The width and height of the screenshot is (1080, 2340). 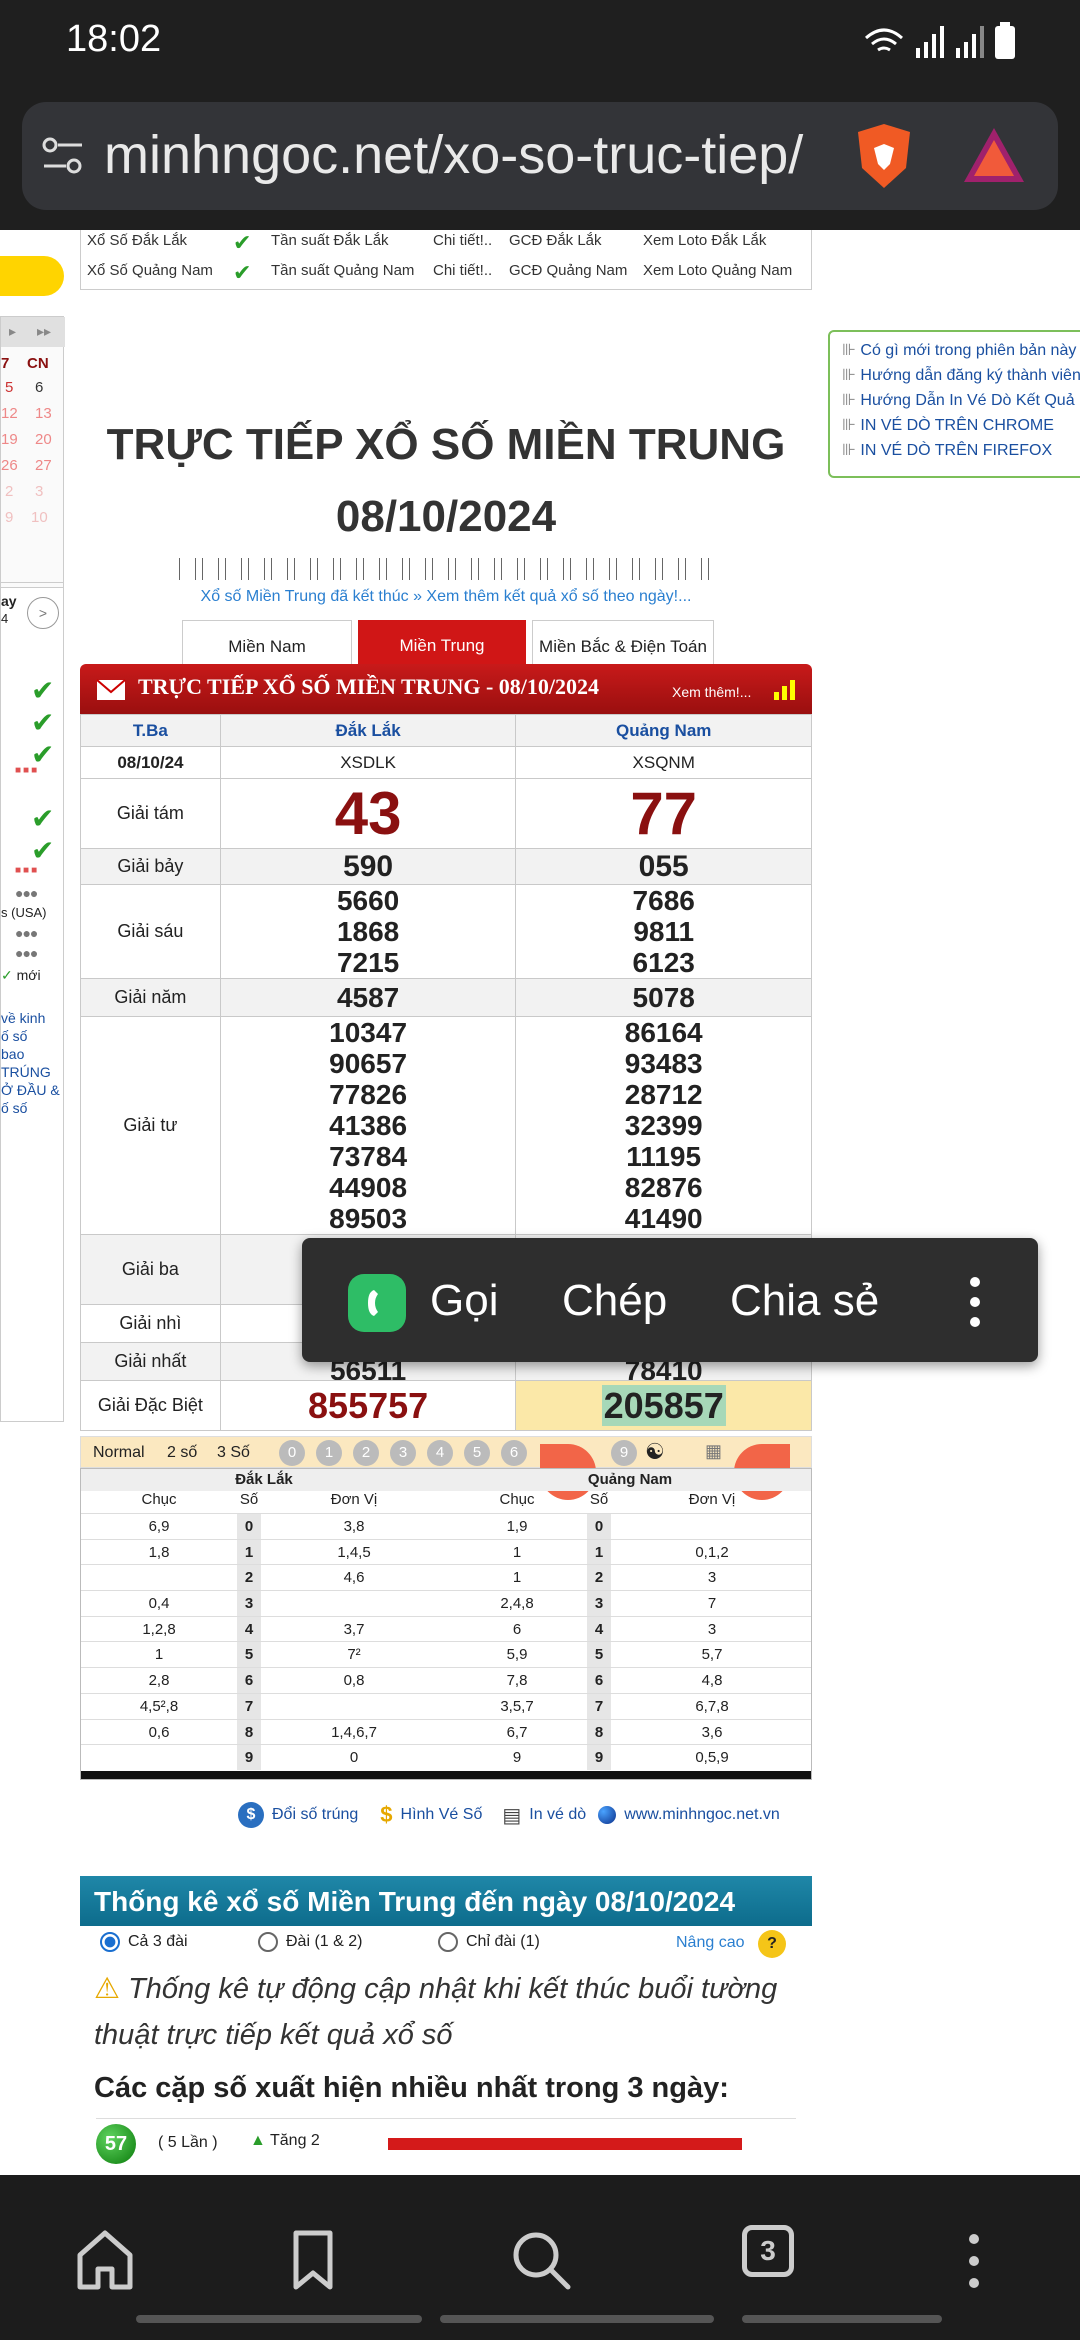 What do you see at coordinates (842, 2319) in the screenshot?
I see `gesture-bar` at bounding box center [842, 2319].